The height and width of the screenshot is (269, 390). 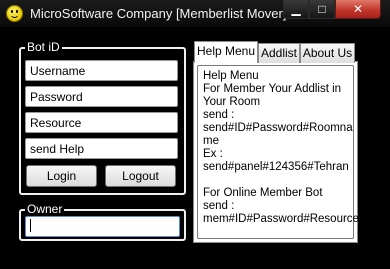 I want to click on bot-id-legend: Bot iD, so click(x=43, y=47).